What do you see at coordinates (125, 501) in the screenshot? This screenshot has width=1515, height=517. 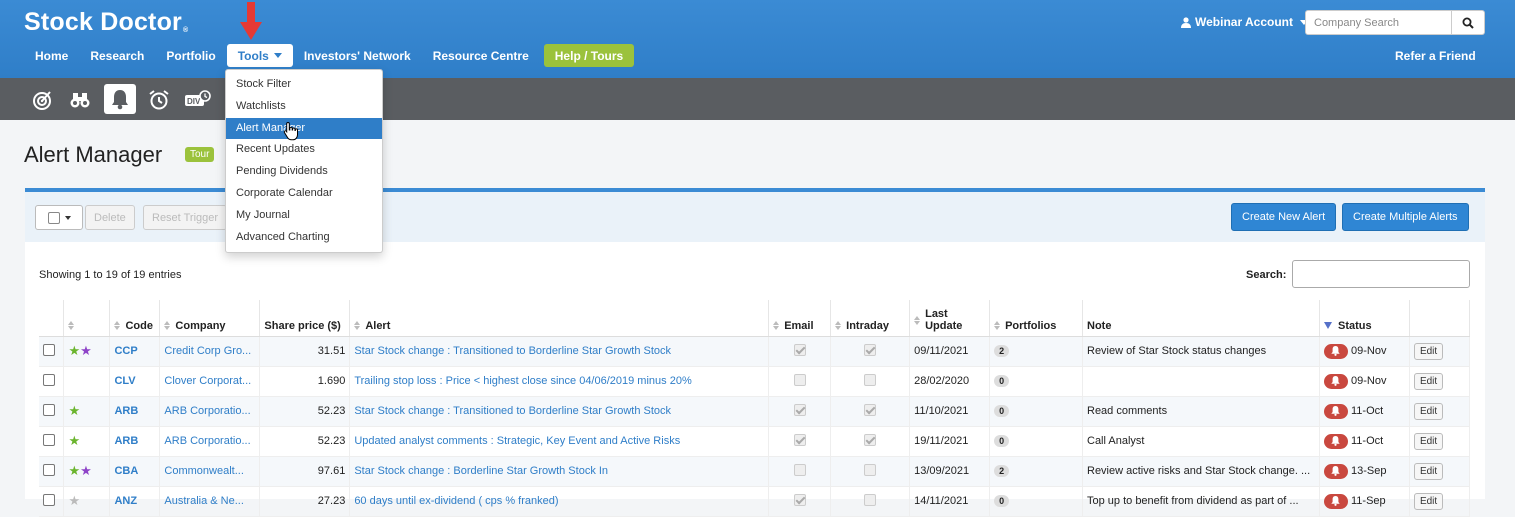 I see `stock-code-link: ANZ` at bounding box center [125, 501].